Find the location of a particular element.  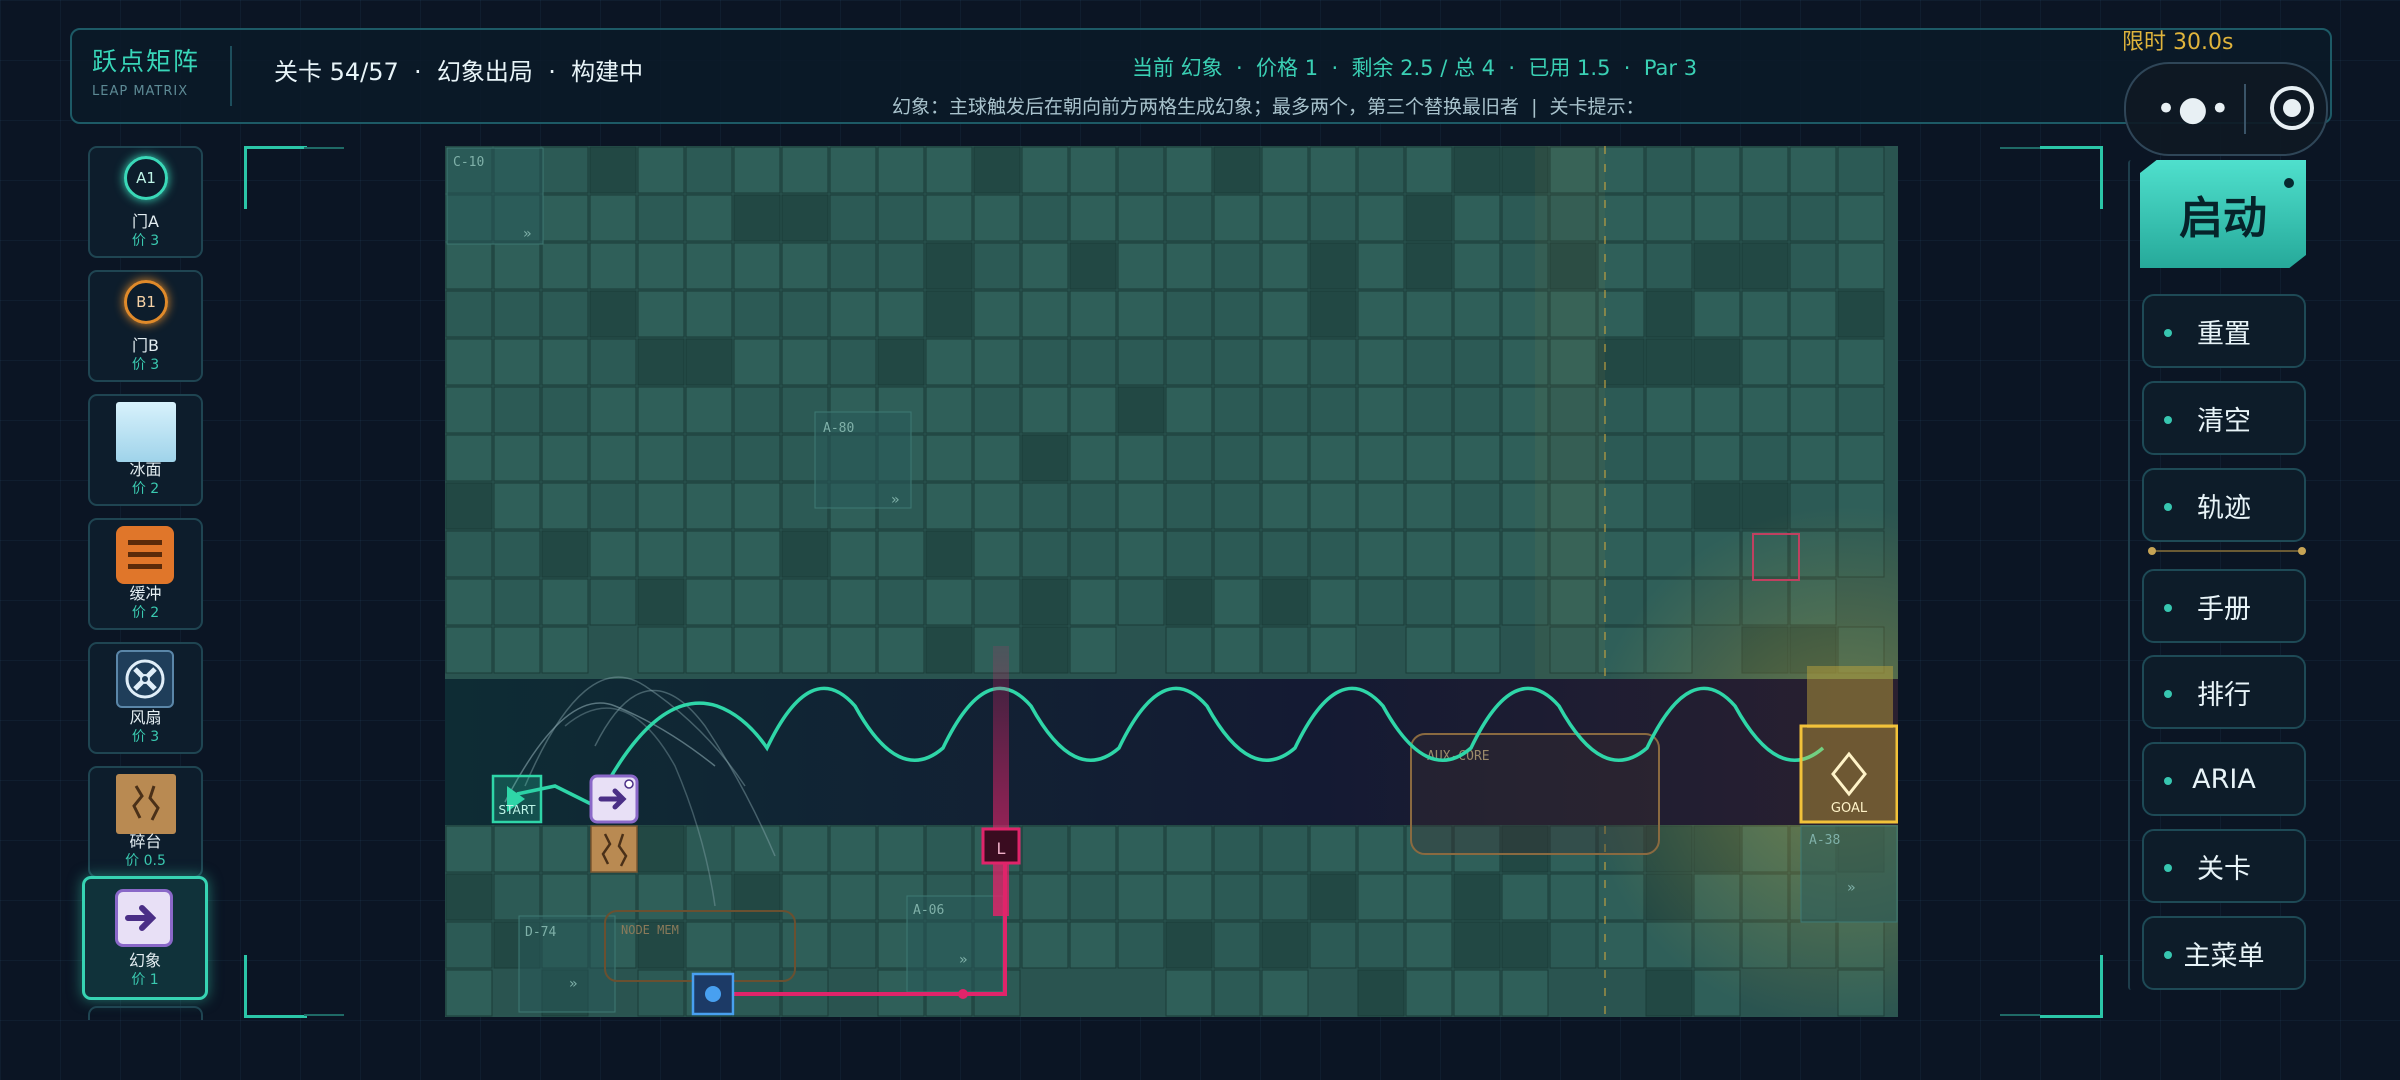

levels-button: 关卡 is located at coordinates (2224, 866).